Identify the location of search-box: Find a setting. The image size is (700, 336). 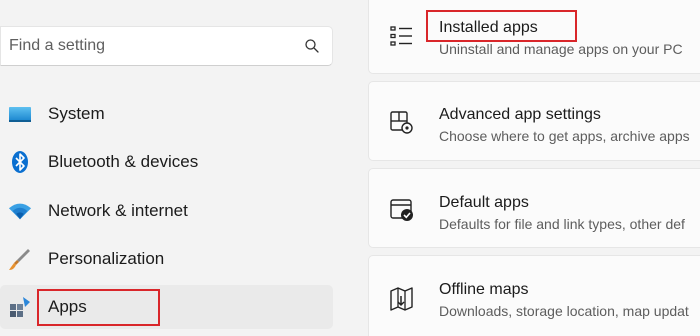
(166, 46).